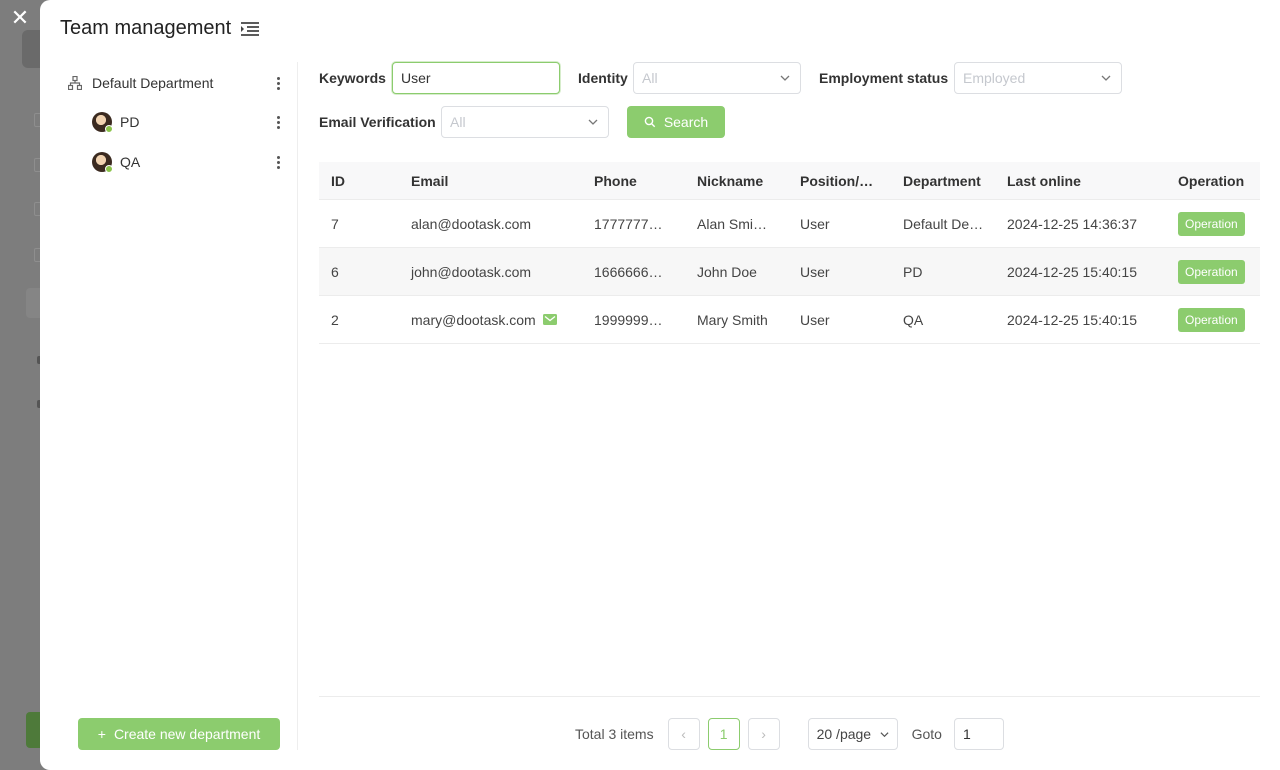 This screenshot has height=770, width=1280. Describe the element at coordinates (352, 78) in the screenshot. I see `keywords-label: Keywords` at that location.